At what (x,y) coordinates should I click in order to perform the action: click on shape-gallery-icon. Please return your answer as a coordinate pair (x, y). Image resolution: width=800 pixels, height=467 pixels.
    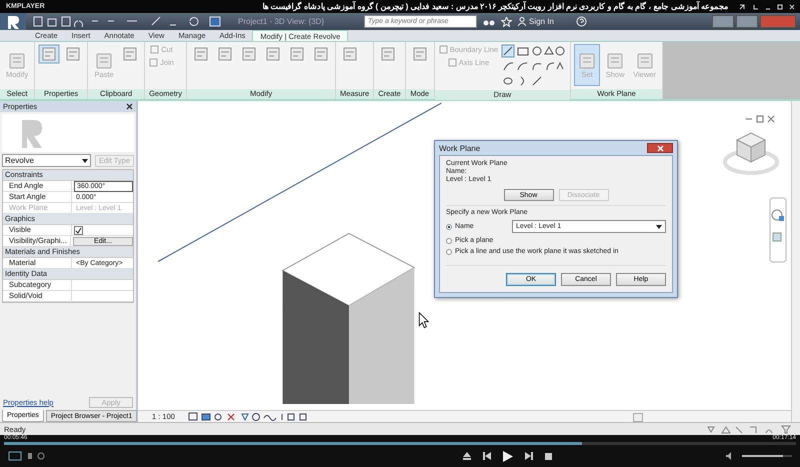
    Looking at the image, I should click on (534, 66).